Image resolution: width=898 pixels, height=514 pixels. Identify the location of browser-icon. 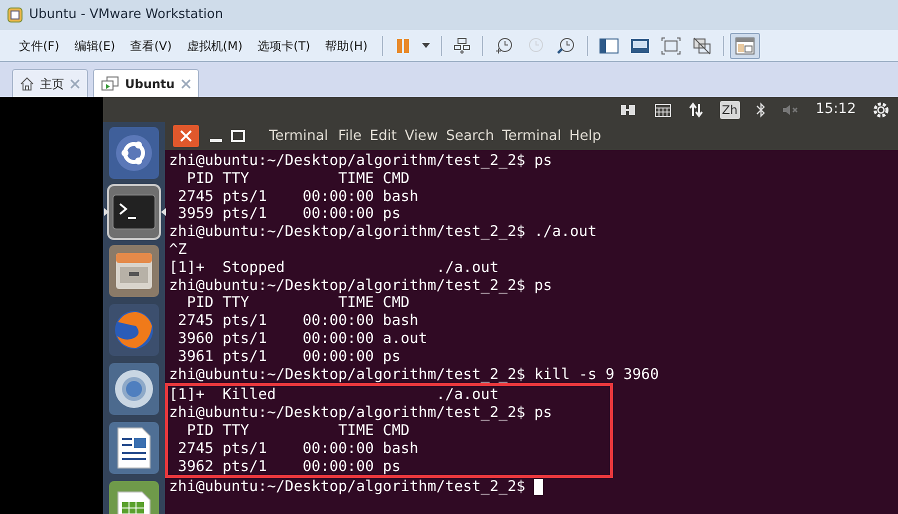
(134, 389).